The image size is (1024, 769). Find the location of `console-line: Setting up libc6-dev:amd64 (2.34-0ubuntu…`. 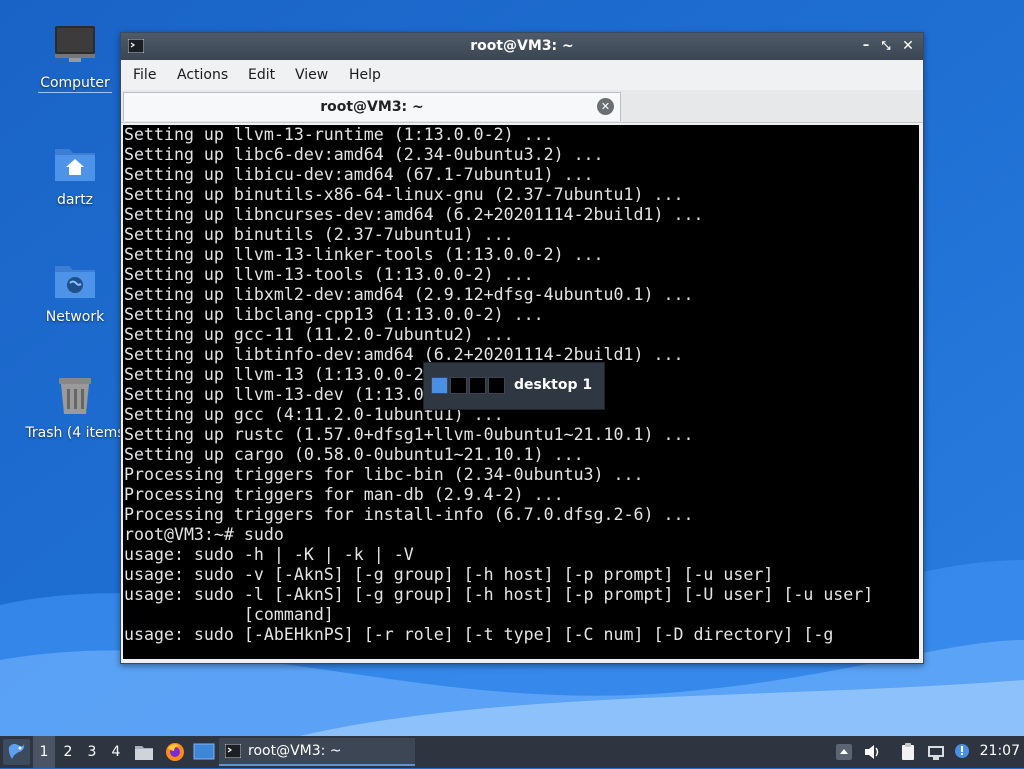

console-line: Setting up libc6-dev:amd64 (2.34-0ubuntu… is located at coordinates (364, 154).